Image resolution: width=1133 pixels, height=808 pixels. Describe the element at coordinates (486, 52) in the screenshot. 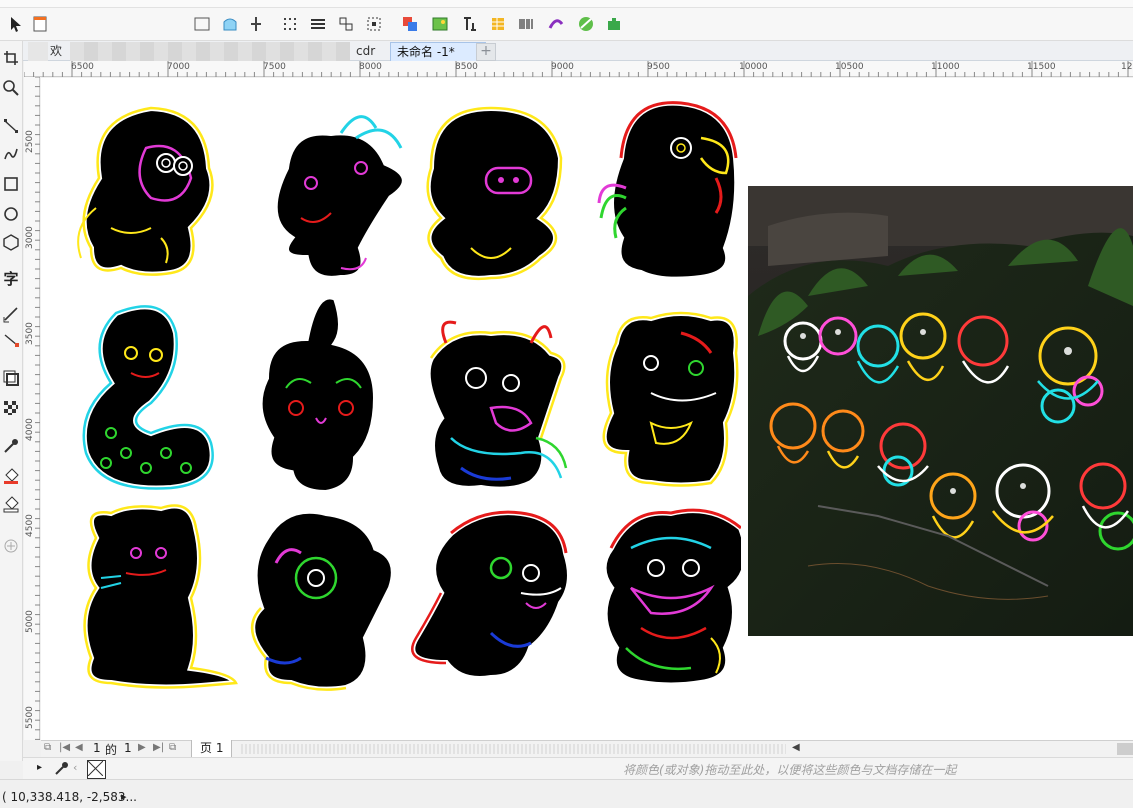

I see `add-tab-button: +` at that location.